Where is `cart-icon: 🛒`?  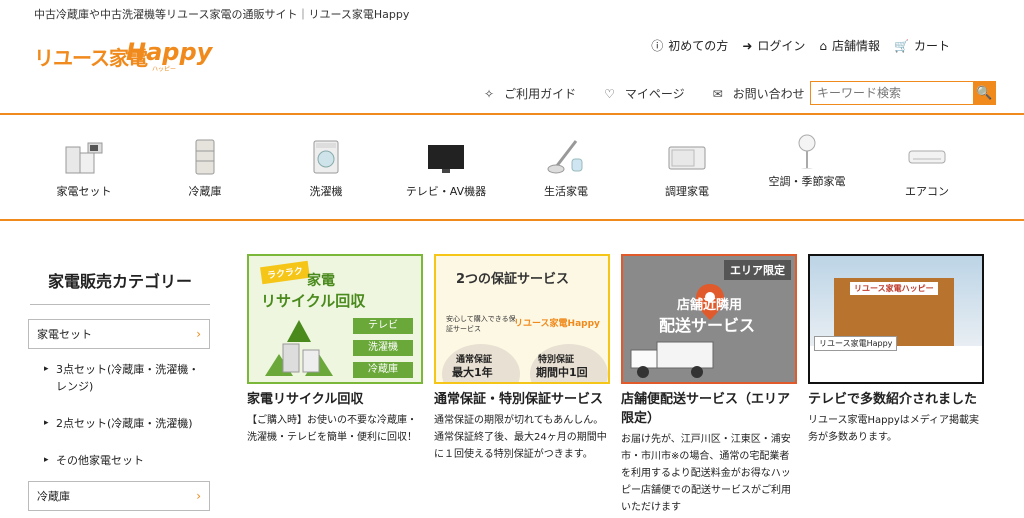
cart-icon: 🛒 is located at coordinates (901, 45).